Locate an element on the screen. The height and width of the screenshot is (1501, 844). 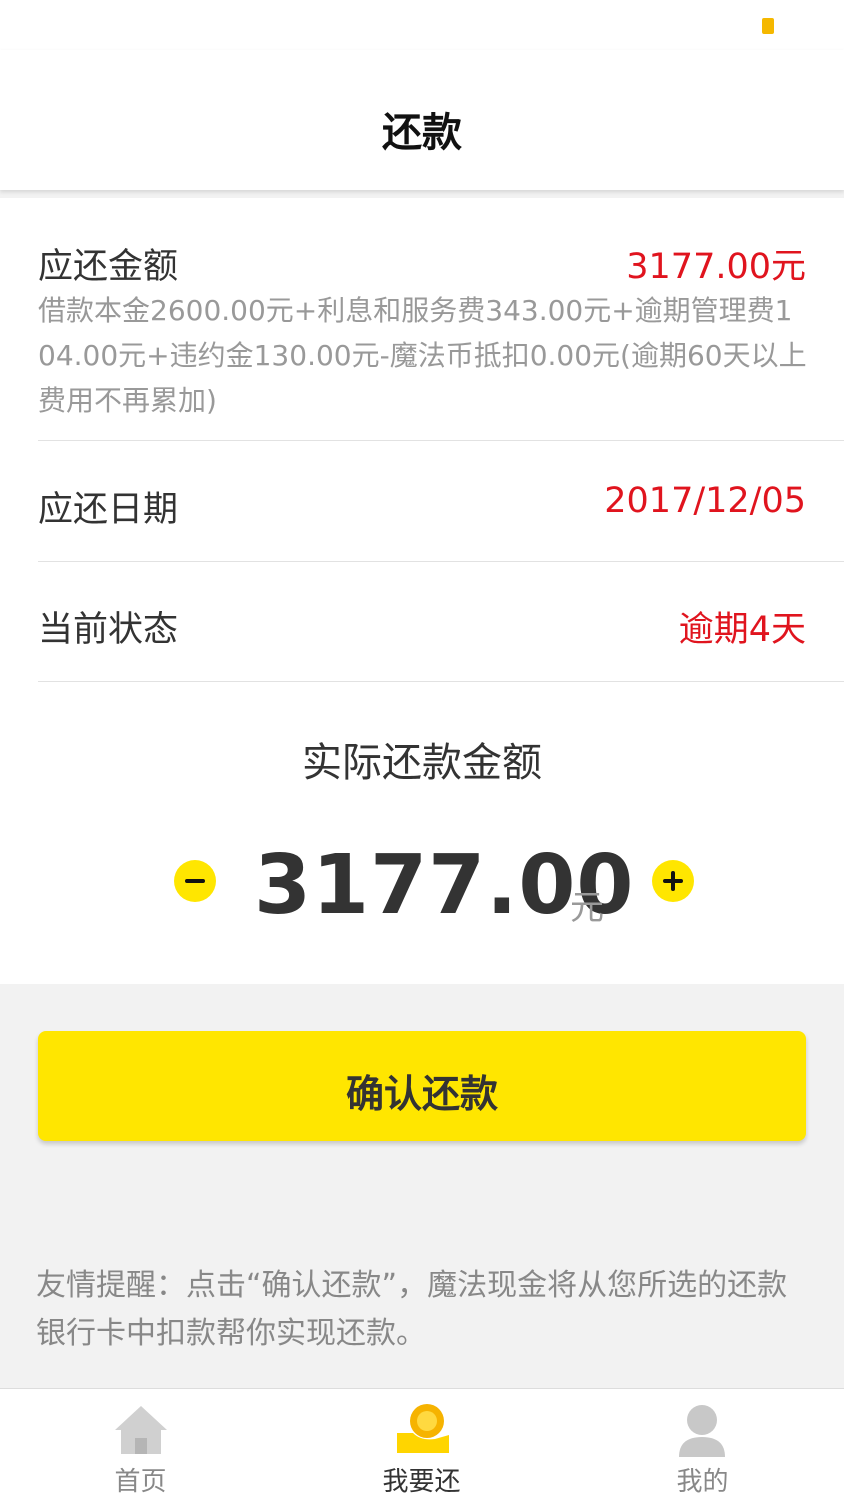
due-amount-label: 应还金额 is located at coordinates (108, 267).